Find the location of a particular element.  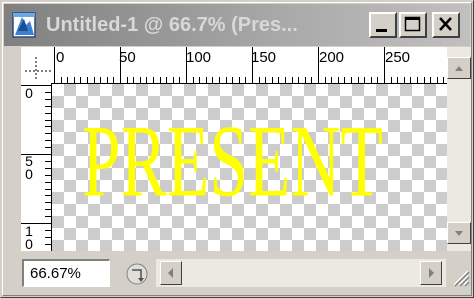

ruler-label-200: 200 is located at coordinates (332, 57).